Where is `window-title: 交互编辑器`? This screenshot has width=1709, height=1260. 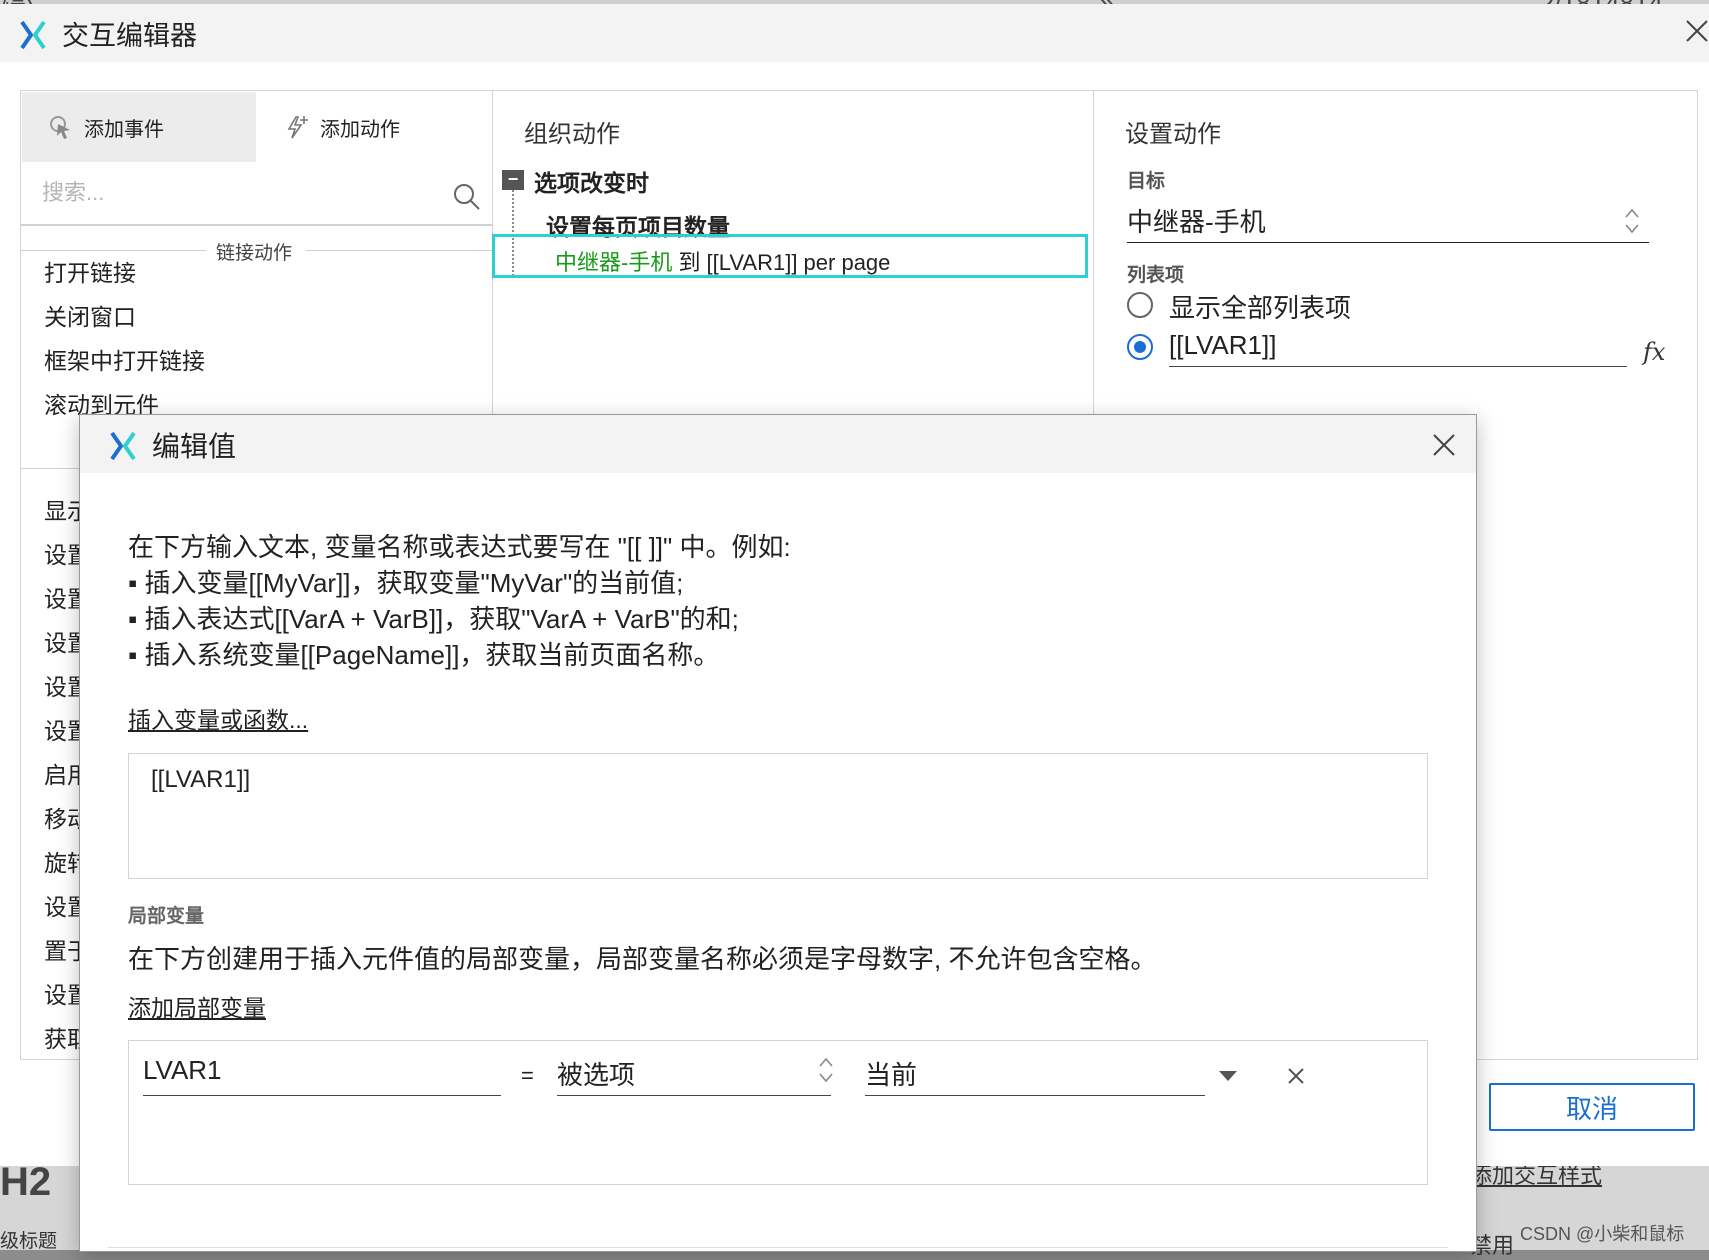
window-title: 交互编辑器 is located at coordinates (129, 36).